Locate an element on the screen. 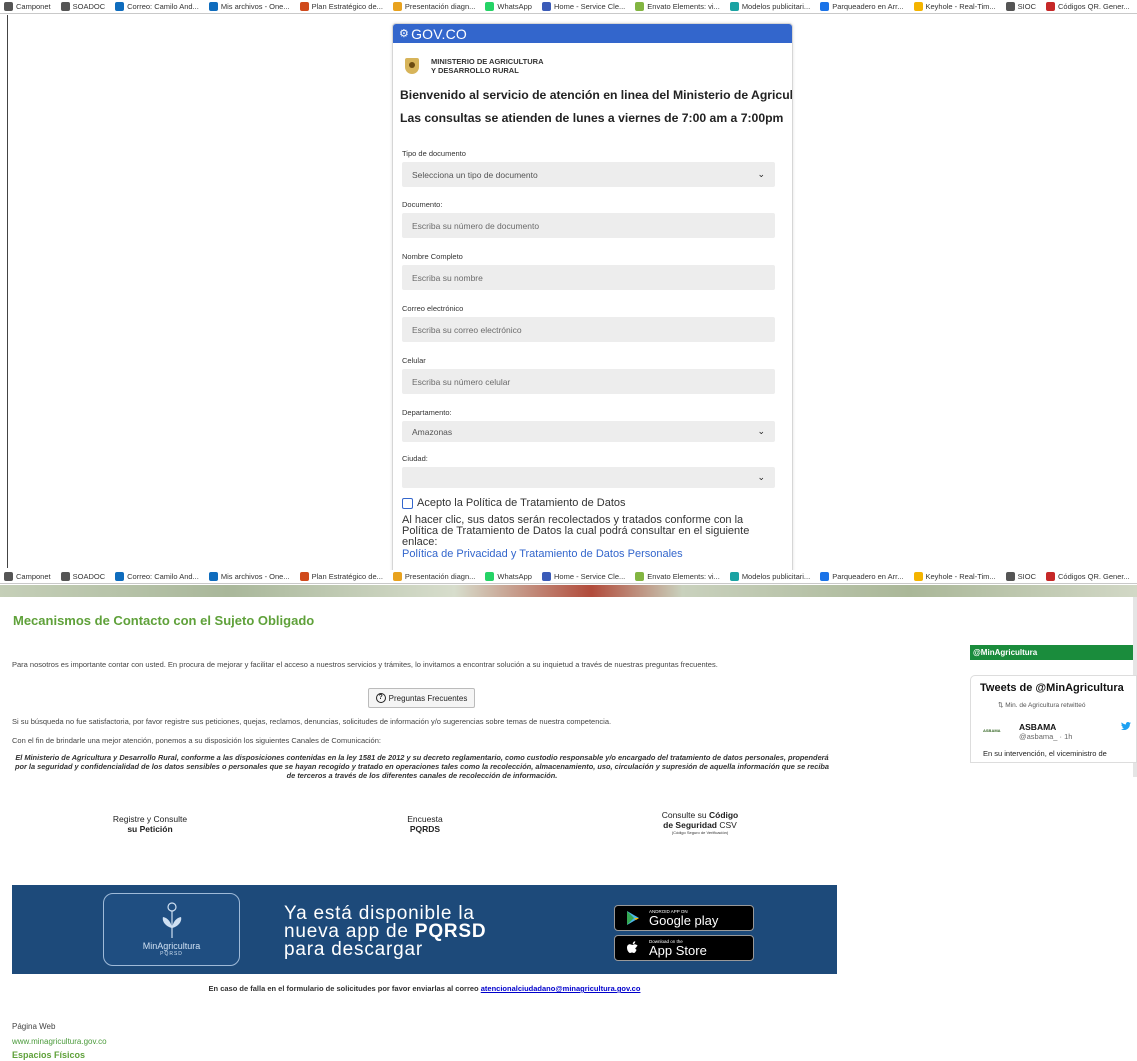 This screenshot has height=1061, width=1137. doc-type-value: Selecciona un tipo de documento is located at coordinates (475, 174).